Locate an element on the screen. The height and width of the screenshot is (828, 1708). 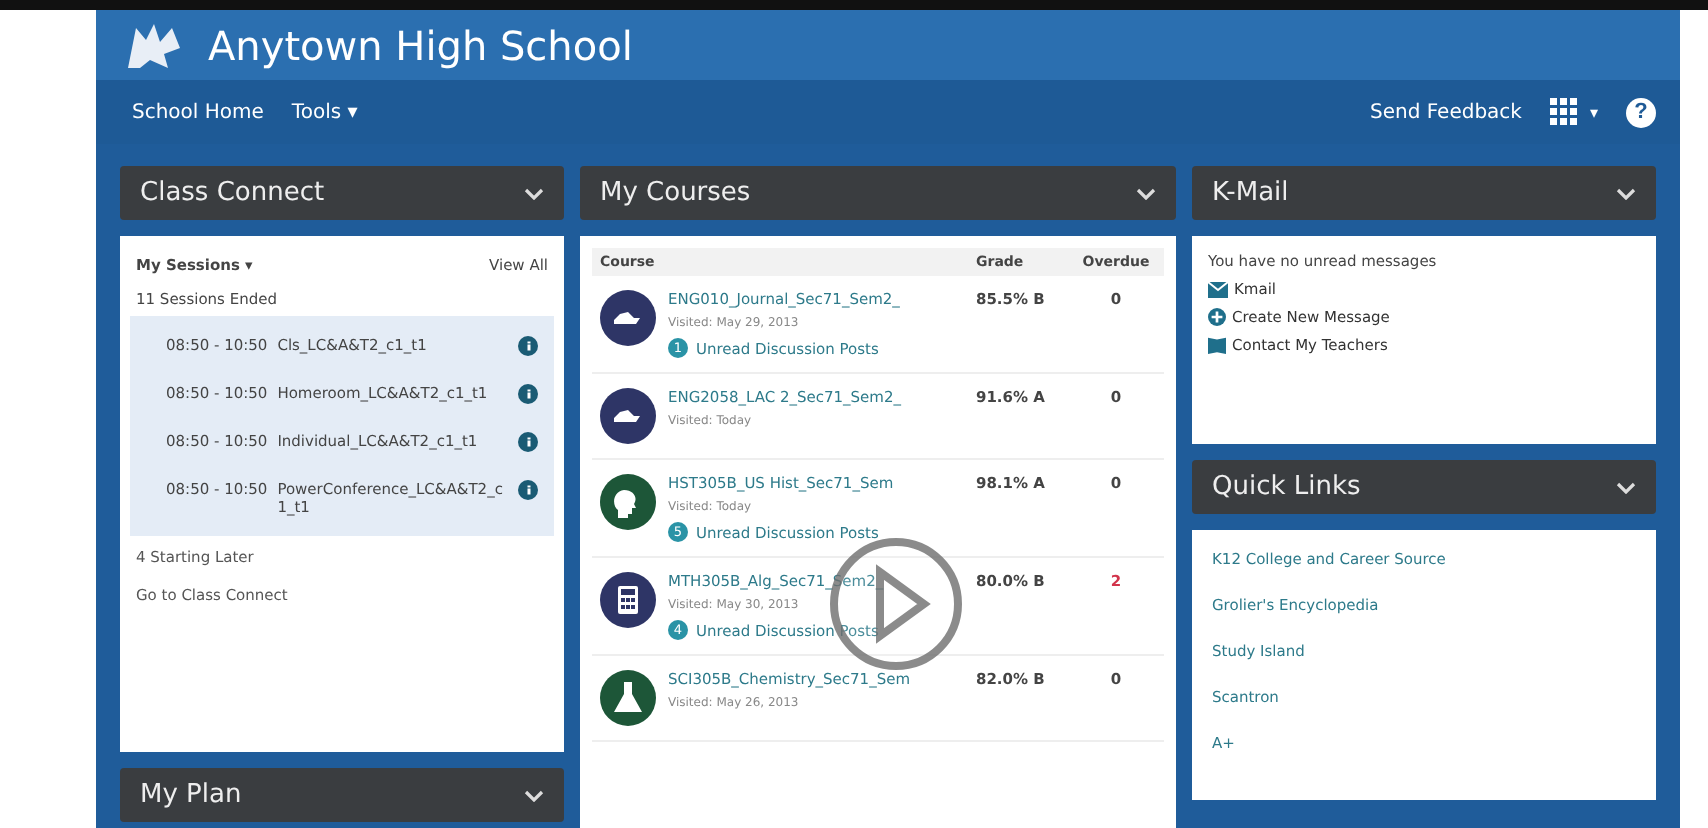
envelope-icon is located at coordinates (1218, 289).